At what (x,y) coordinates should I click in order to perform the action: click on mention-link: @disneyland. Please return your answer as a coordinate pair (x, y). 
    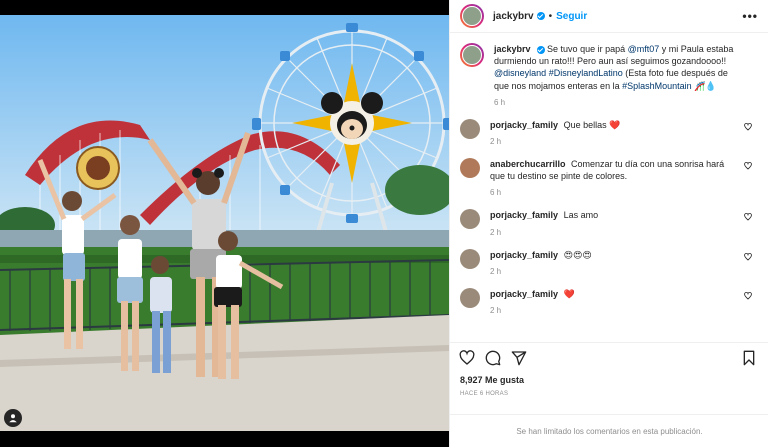
    Looking at the image, I should click on (520, 73).